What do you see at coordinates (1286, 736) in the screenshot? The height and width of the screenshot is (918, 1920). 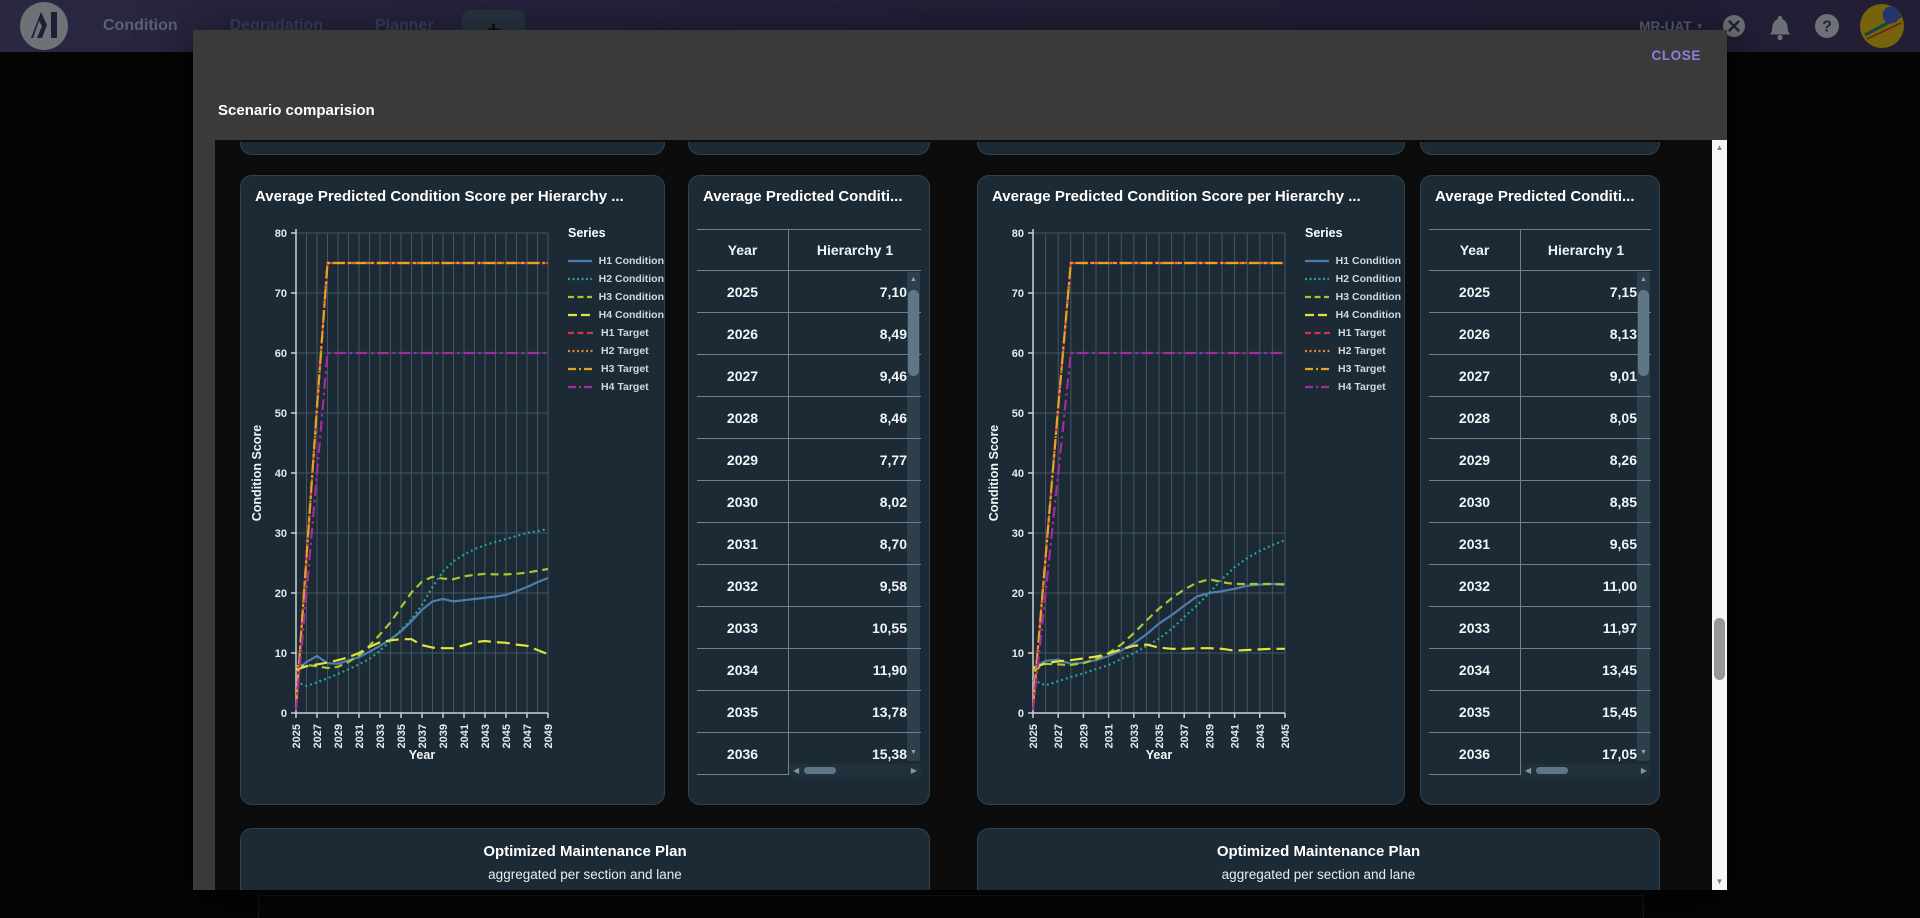 I see `svg-text: 2045` at bounding box center [1286, 736].